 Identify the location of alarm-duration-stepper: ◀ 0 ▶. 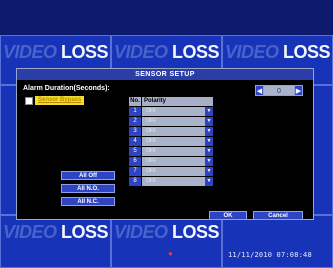
(279, 90).